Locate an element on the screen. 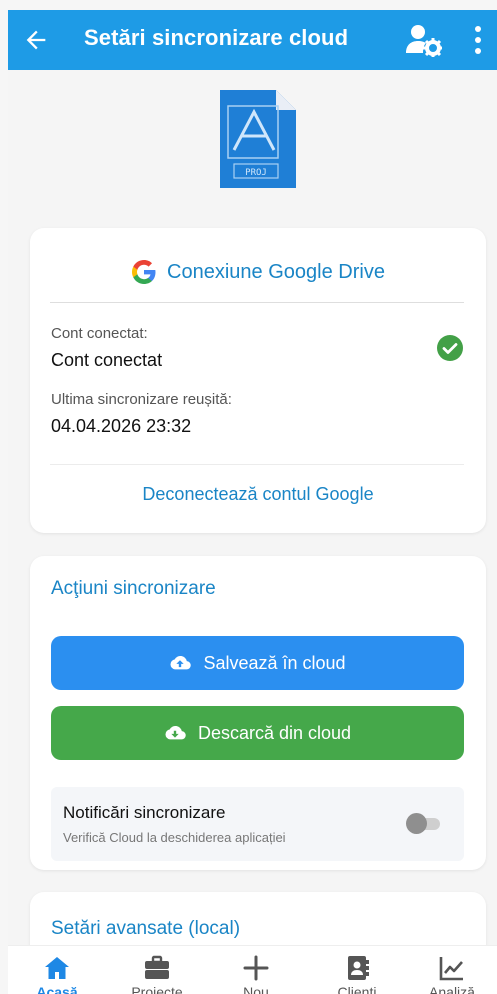  nav-item-analysis: Analiză is located at coordinates (452, 970).